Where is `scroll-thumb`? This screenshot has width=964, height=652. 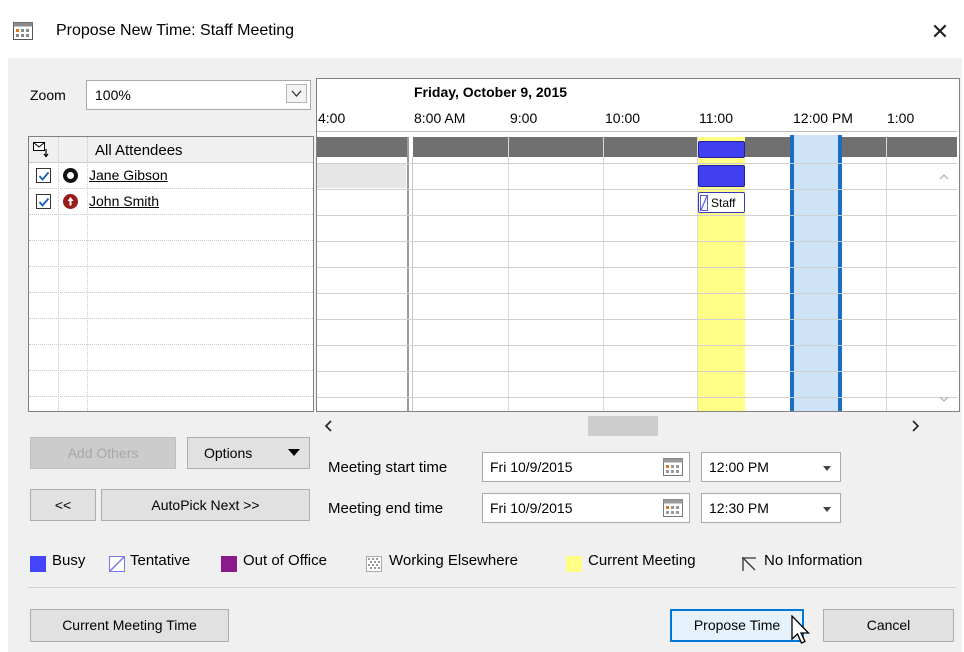 scroll-thumb is located at coordinates (623, 426).